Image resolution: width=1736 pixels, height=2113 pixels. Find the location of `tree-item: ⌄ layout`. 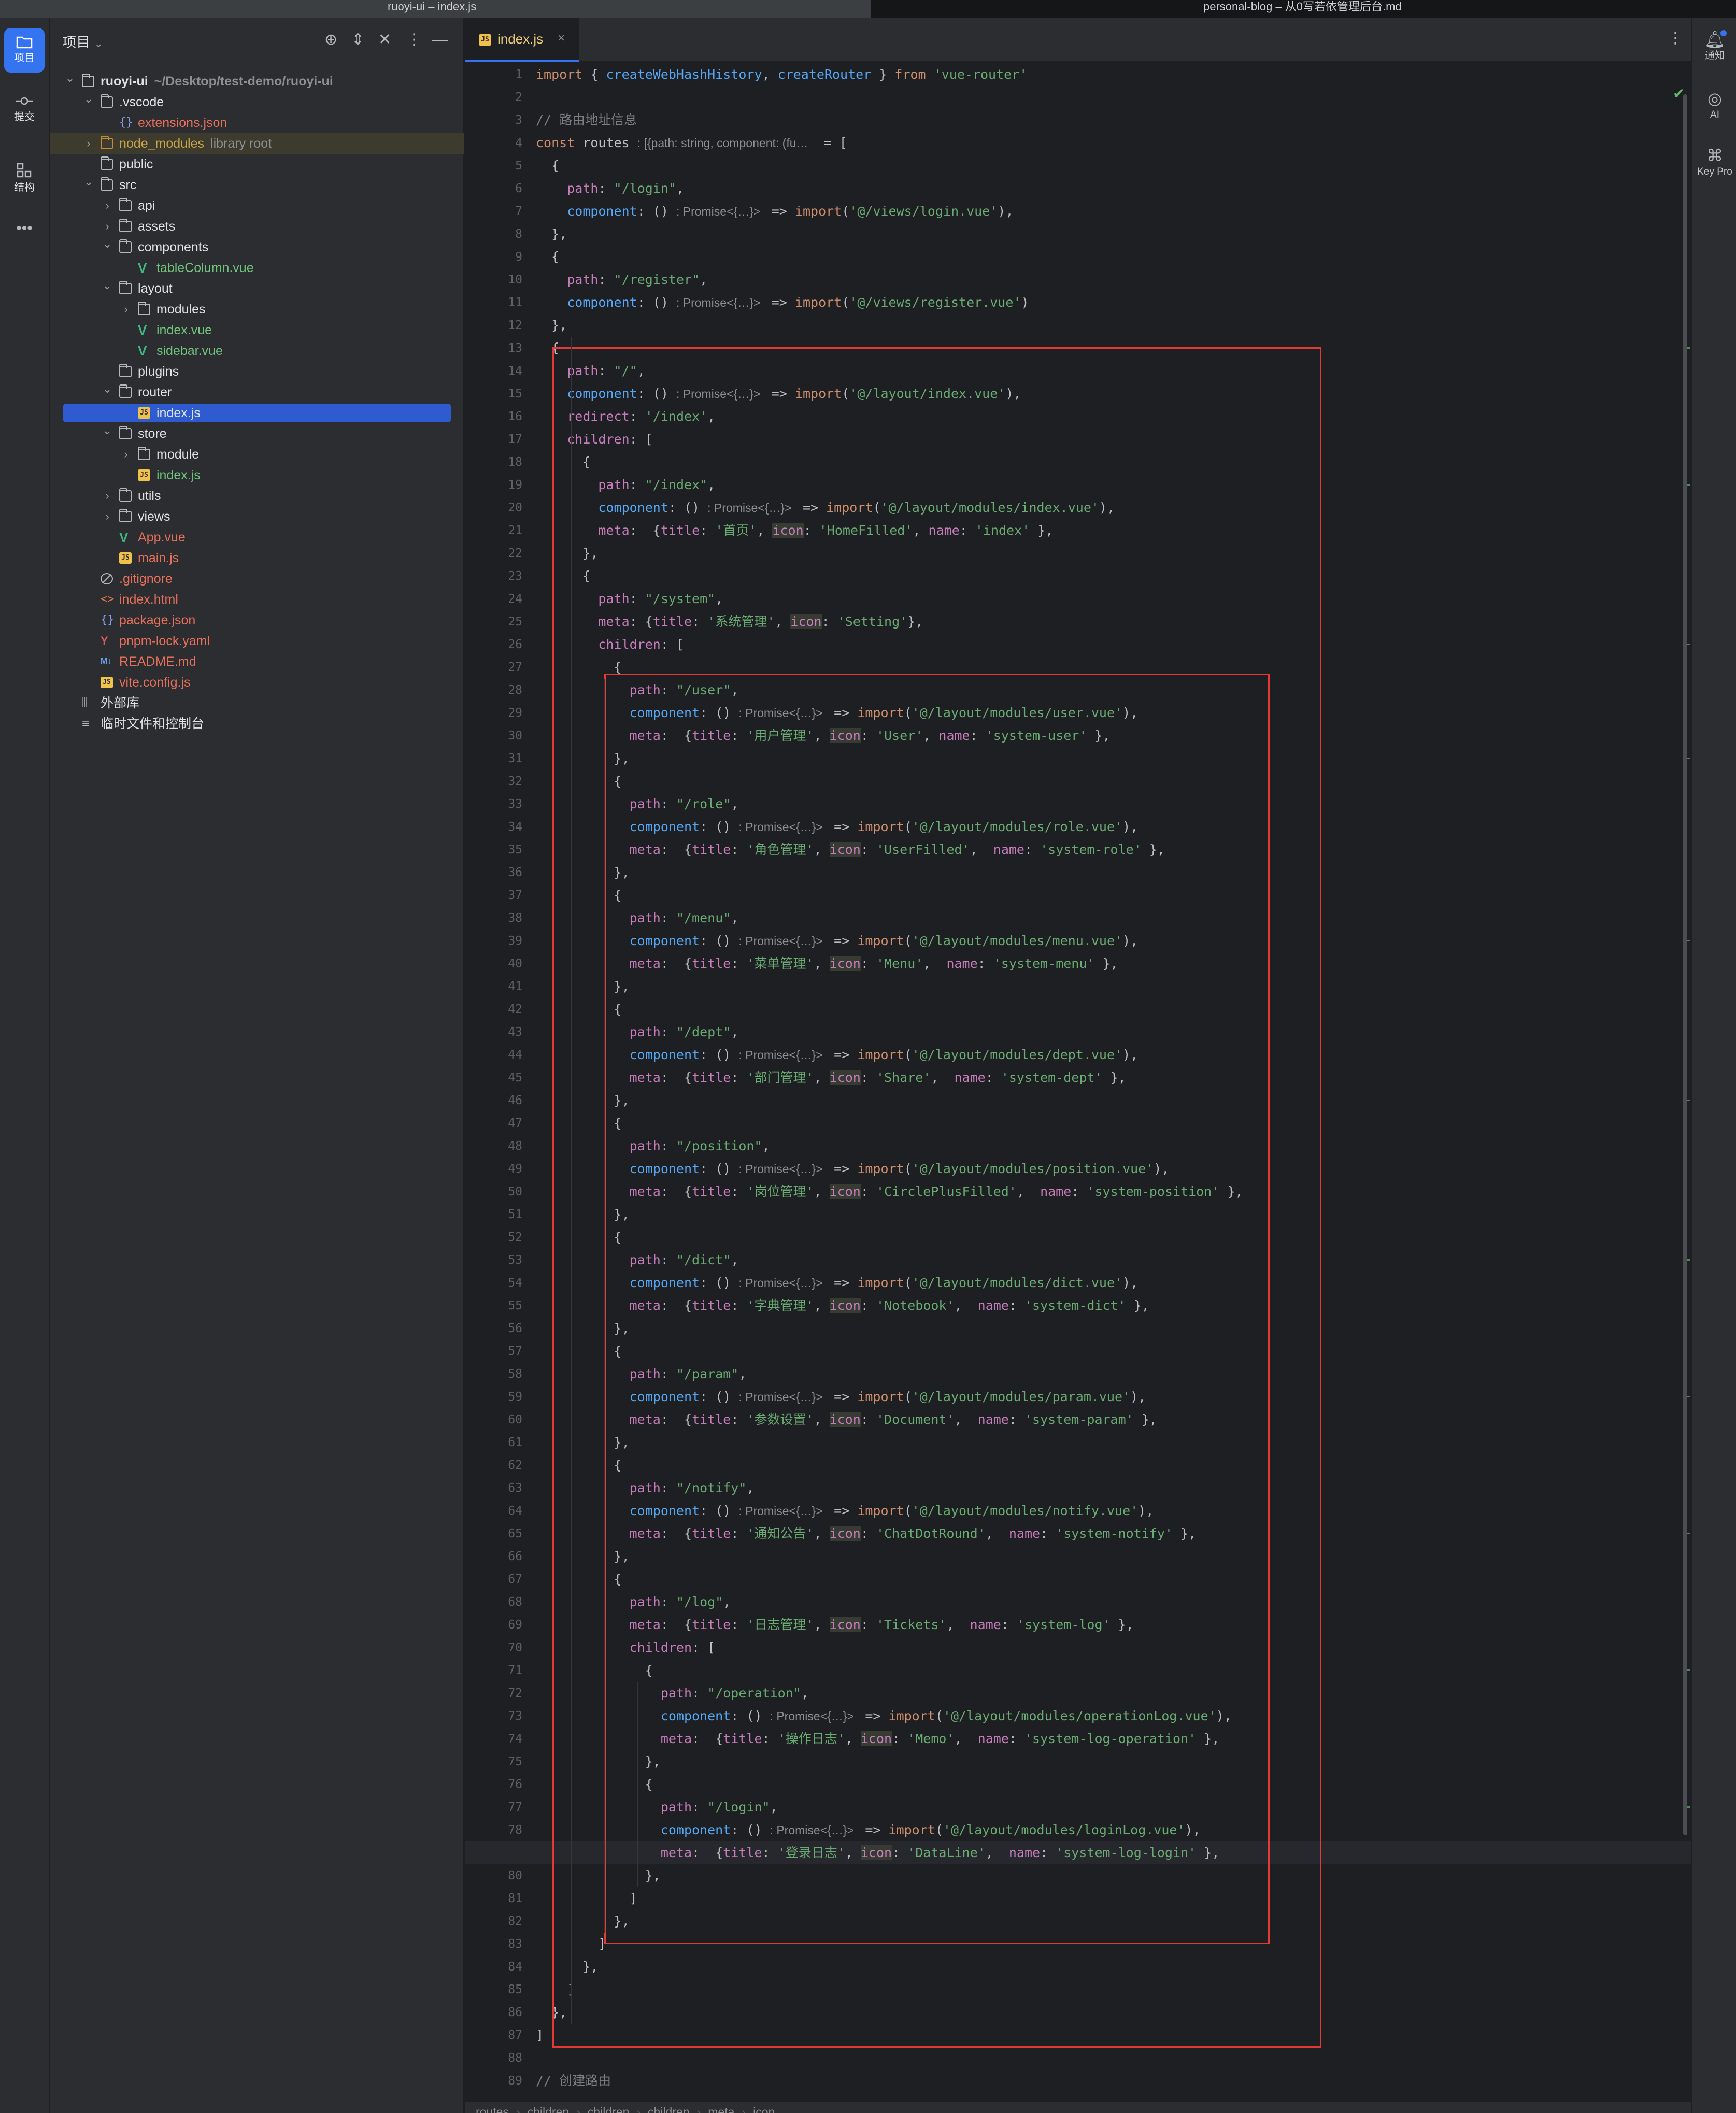

tree-item: ⌄ layout is located at coordinates (257, 288).